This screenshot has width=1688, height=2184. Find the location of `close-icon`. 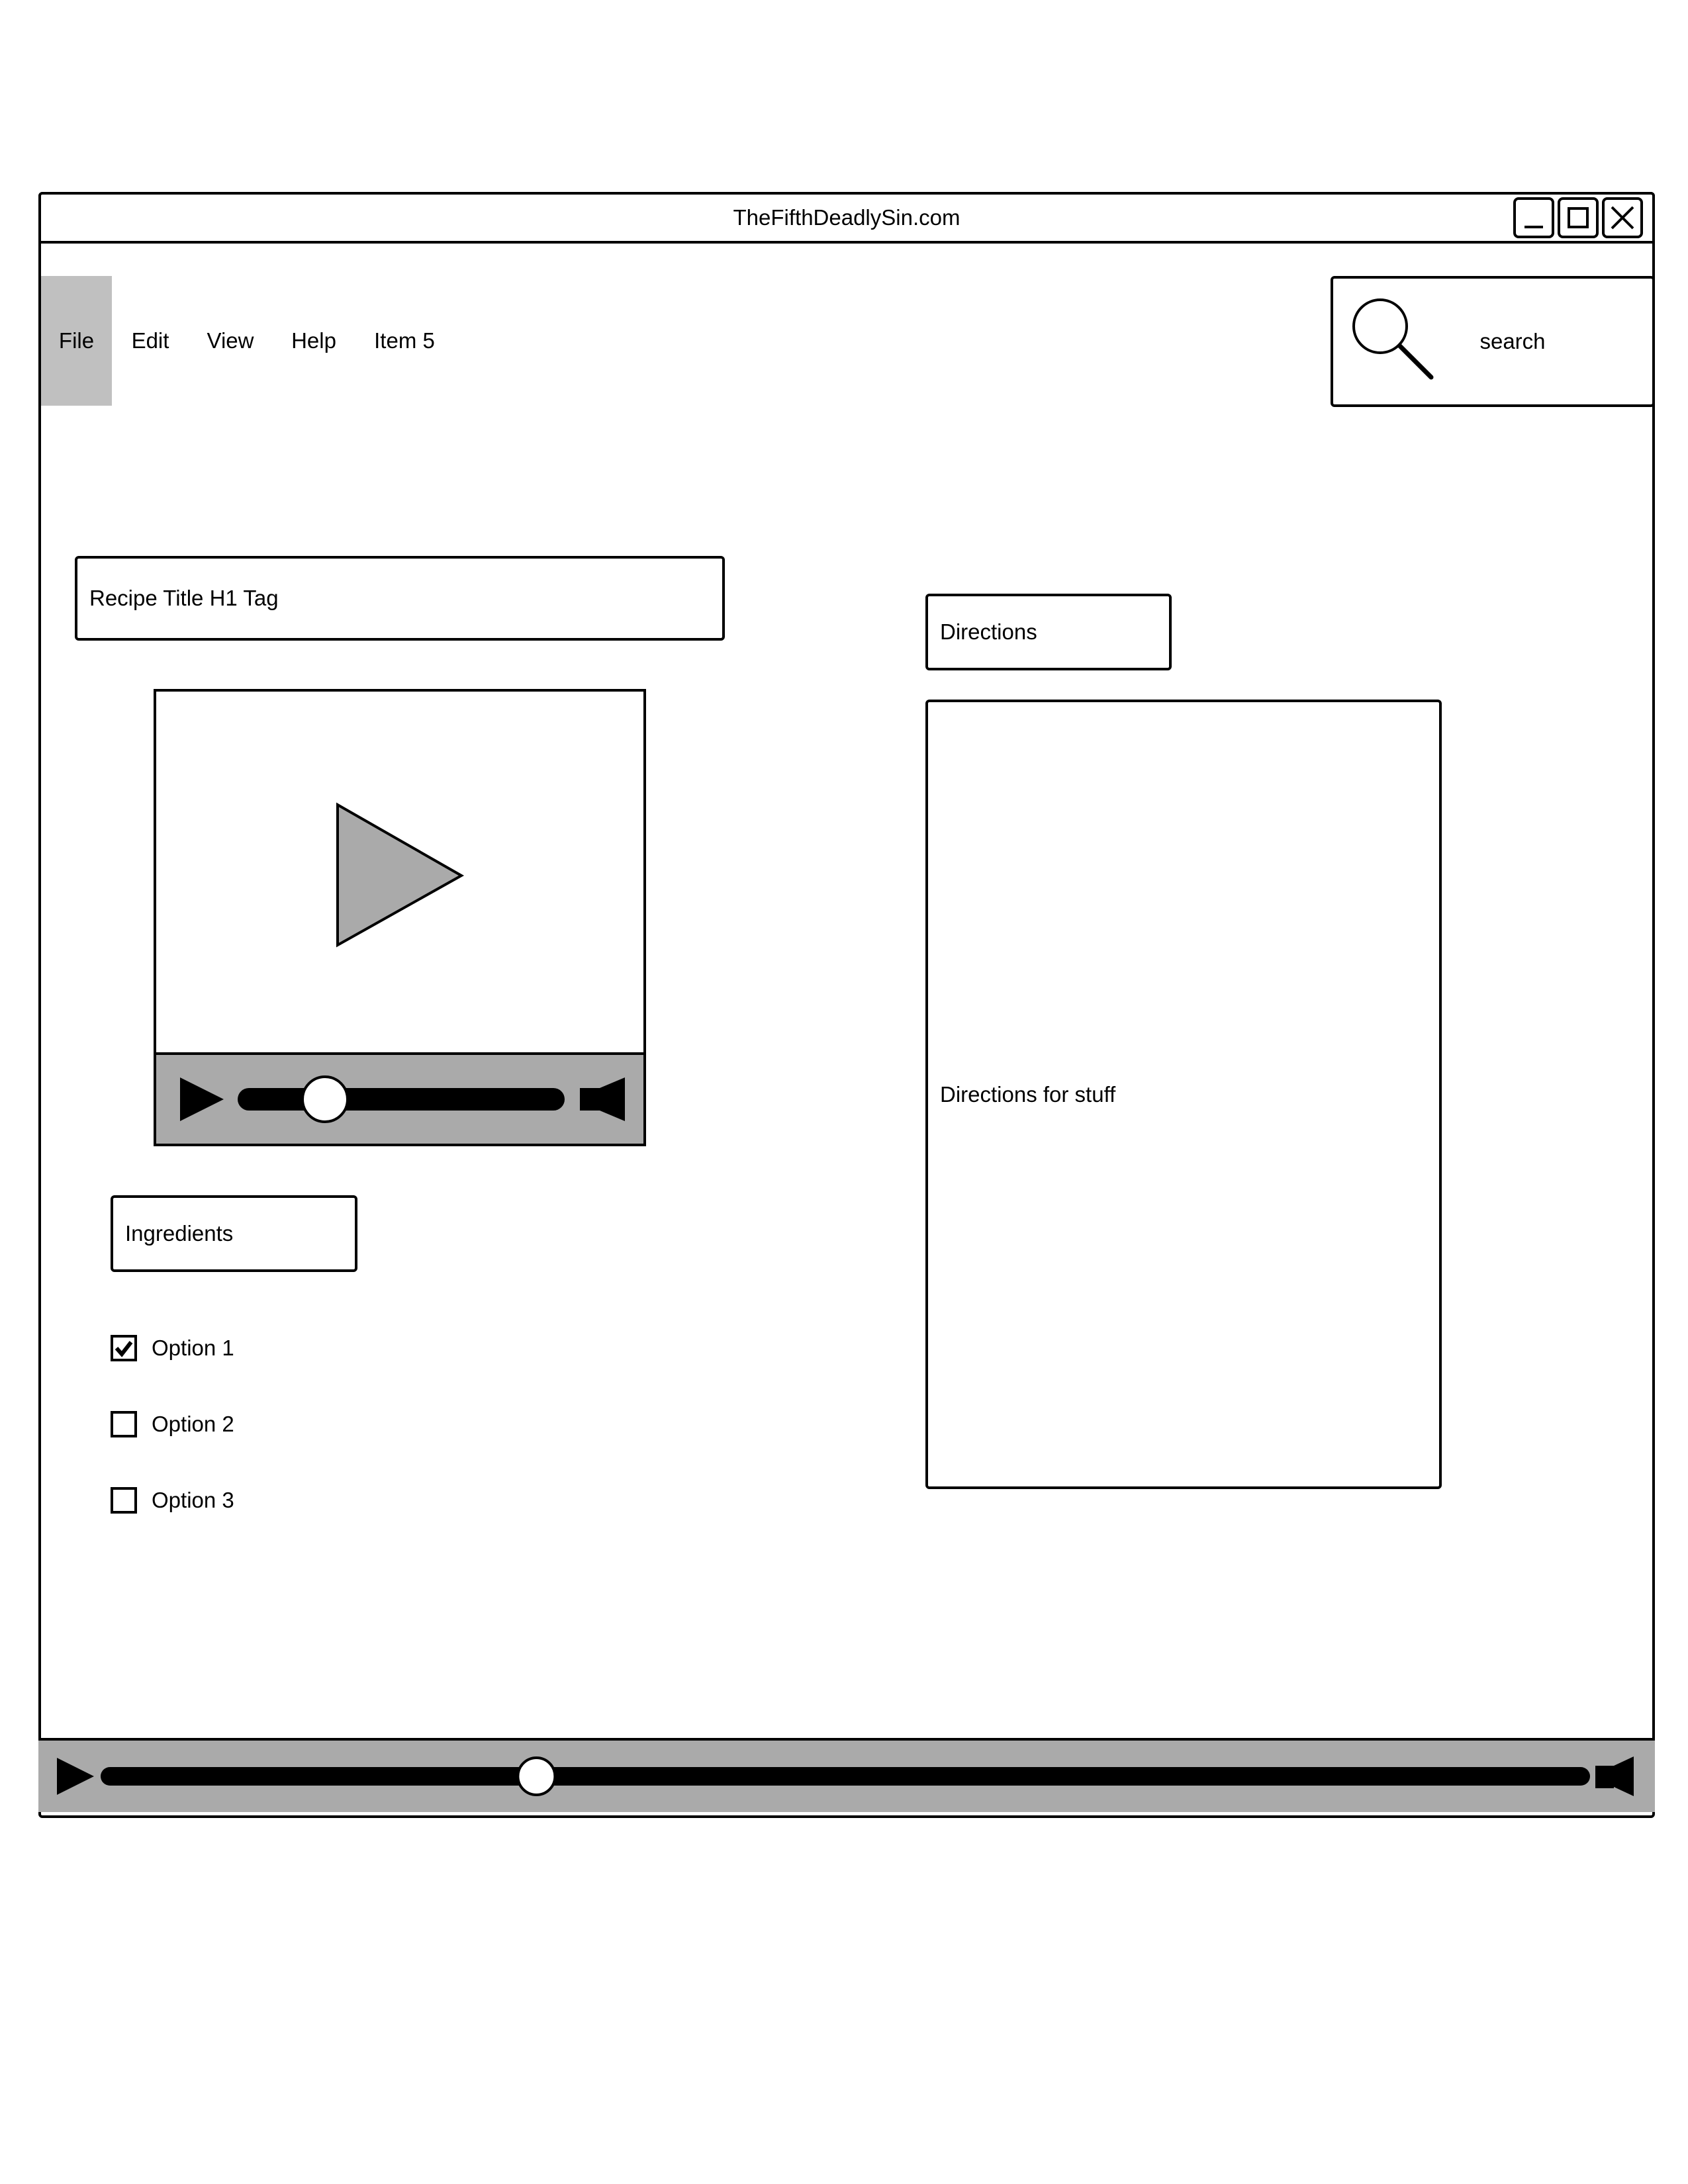

close-icon is located at coordinates (1622, 218).